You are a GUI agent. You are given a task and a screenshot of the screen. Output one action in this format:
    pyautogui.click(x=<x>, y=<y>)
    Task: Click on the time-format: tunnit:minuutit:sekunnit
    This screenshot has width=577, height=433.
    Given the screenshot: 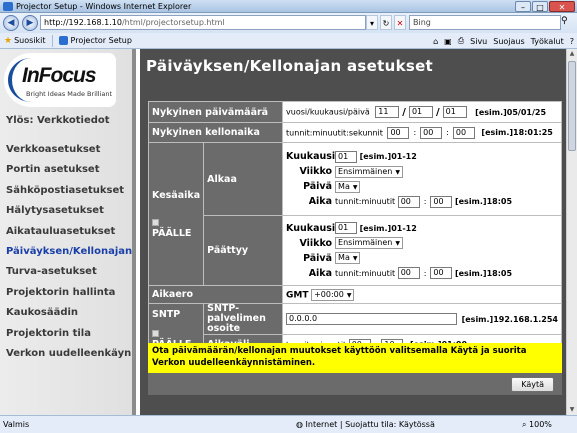 What is the action you would take?
    pyautogui.click(x=334, y=132)
    